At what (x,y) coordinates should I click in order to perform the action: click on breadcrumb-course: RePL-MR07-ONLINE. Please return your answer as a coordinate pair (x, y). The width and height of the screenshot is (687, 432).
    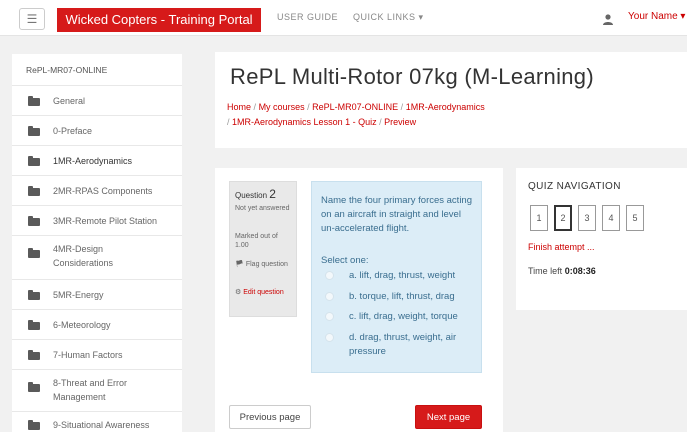
    Looking at the image, I should click on (355, 107).